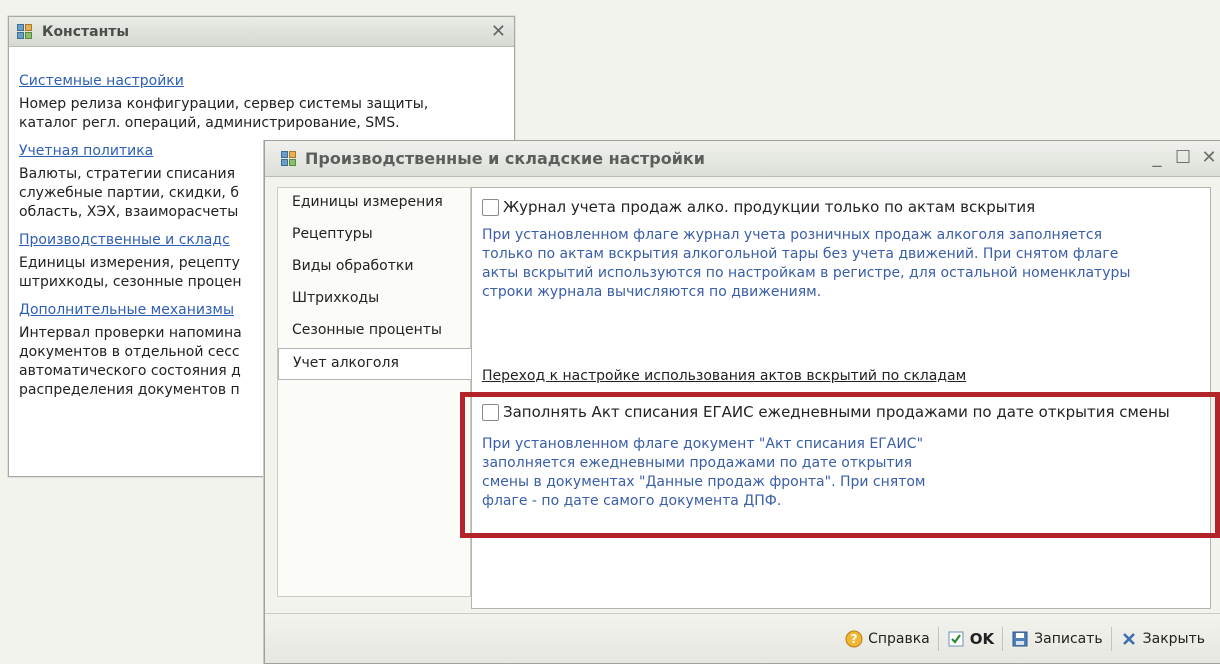  Describe the element at coordinates (1128, 638) in the screenshot. I see `close-x-icon` at that location.